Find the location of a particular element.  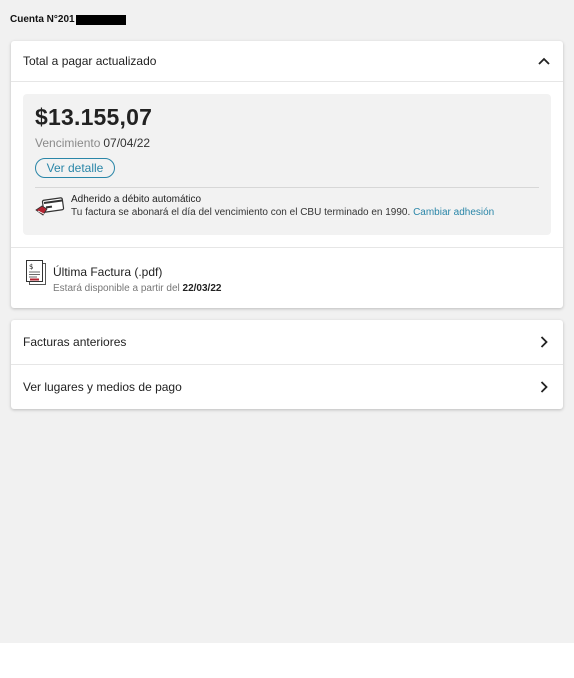

change-adhesion-link: Cambiar adhesión is located at coordinates (453, 212).